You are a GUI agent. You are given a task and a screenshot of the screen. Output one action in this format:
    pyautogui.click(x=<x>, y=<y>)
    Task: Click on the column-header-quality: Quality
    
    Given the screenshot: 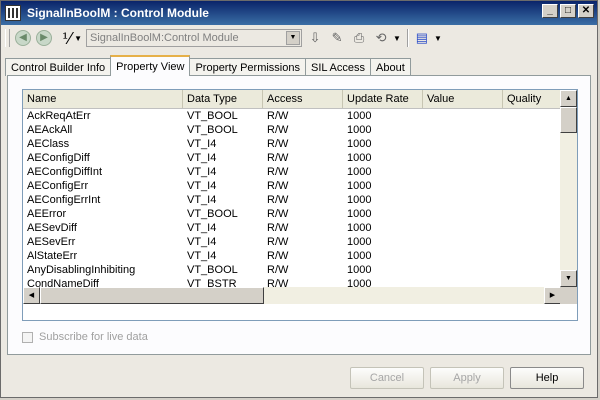 What is the action you would take?
    pyautogui.click(x=532, y=99)
    